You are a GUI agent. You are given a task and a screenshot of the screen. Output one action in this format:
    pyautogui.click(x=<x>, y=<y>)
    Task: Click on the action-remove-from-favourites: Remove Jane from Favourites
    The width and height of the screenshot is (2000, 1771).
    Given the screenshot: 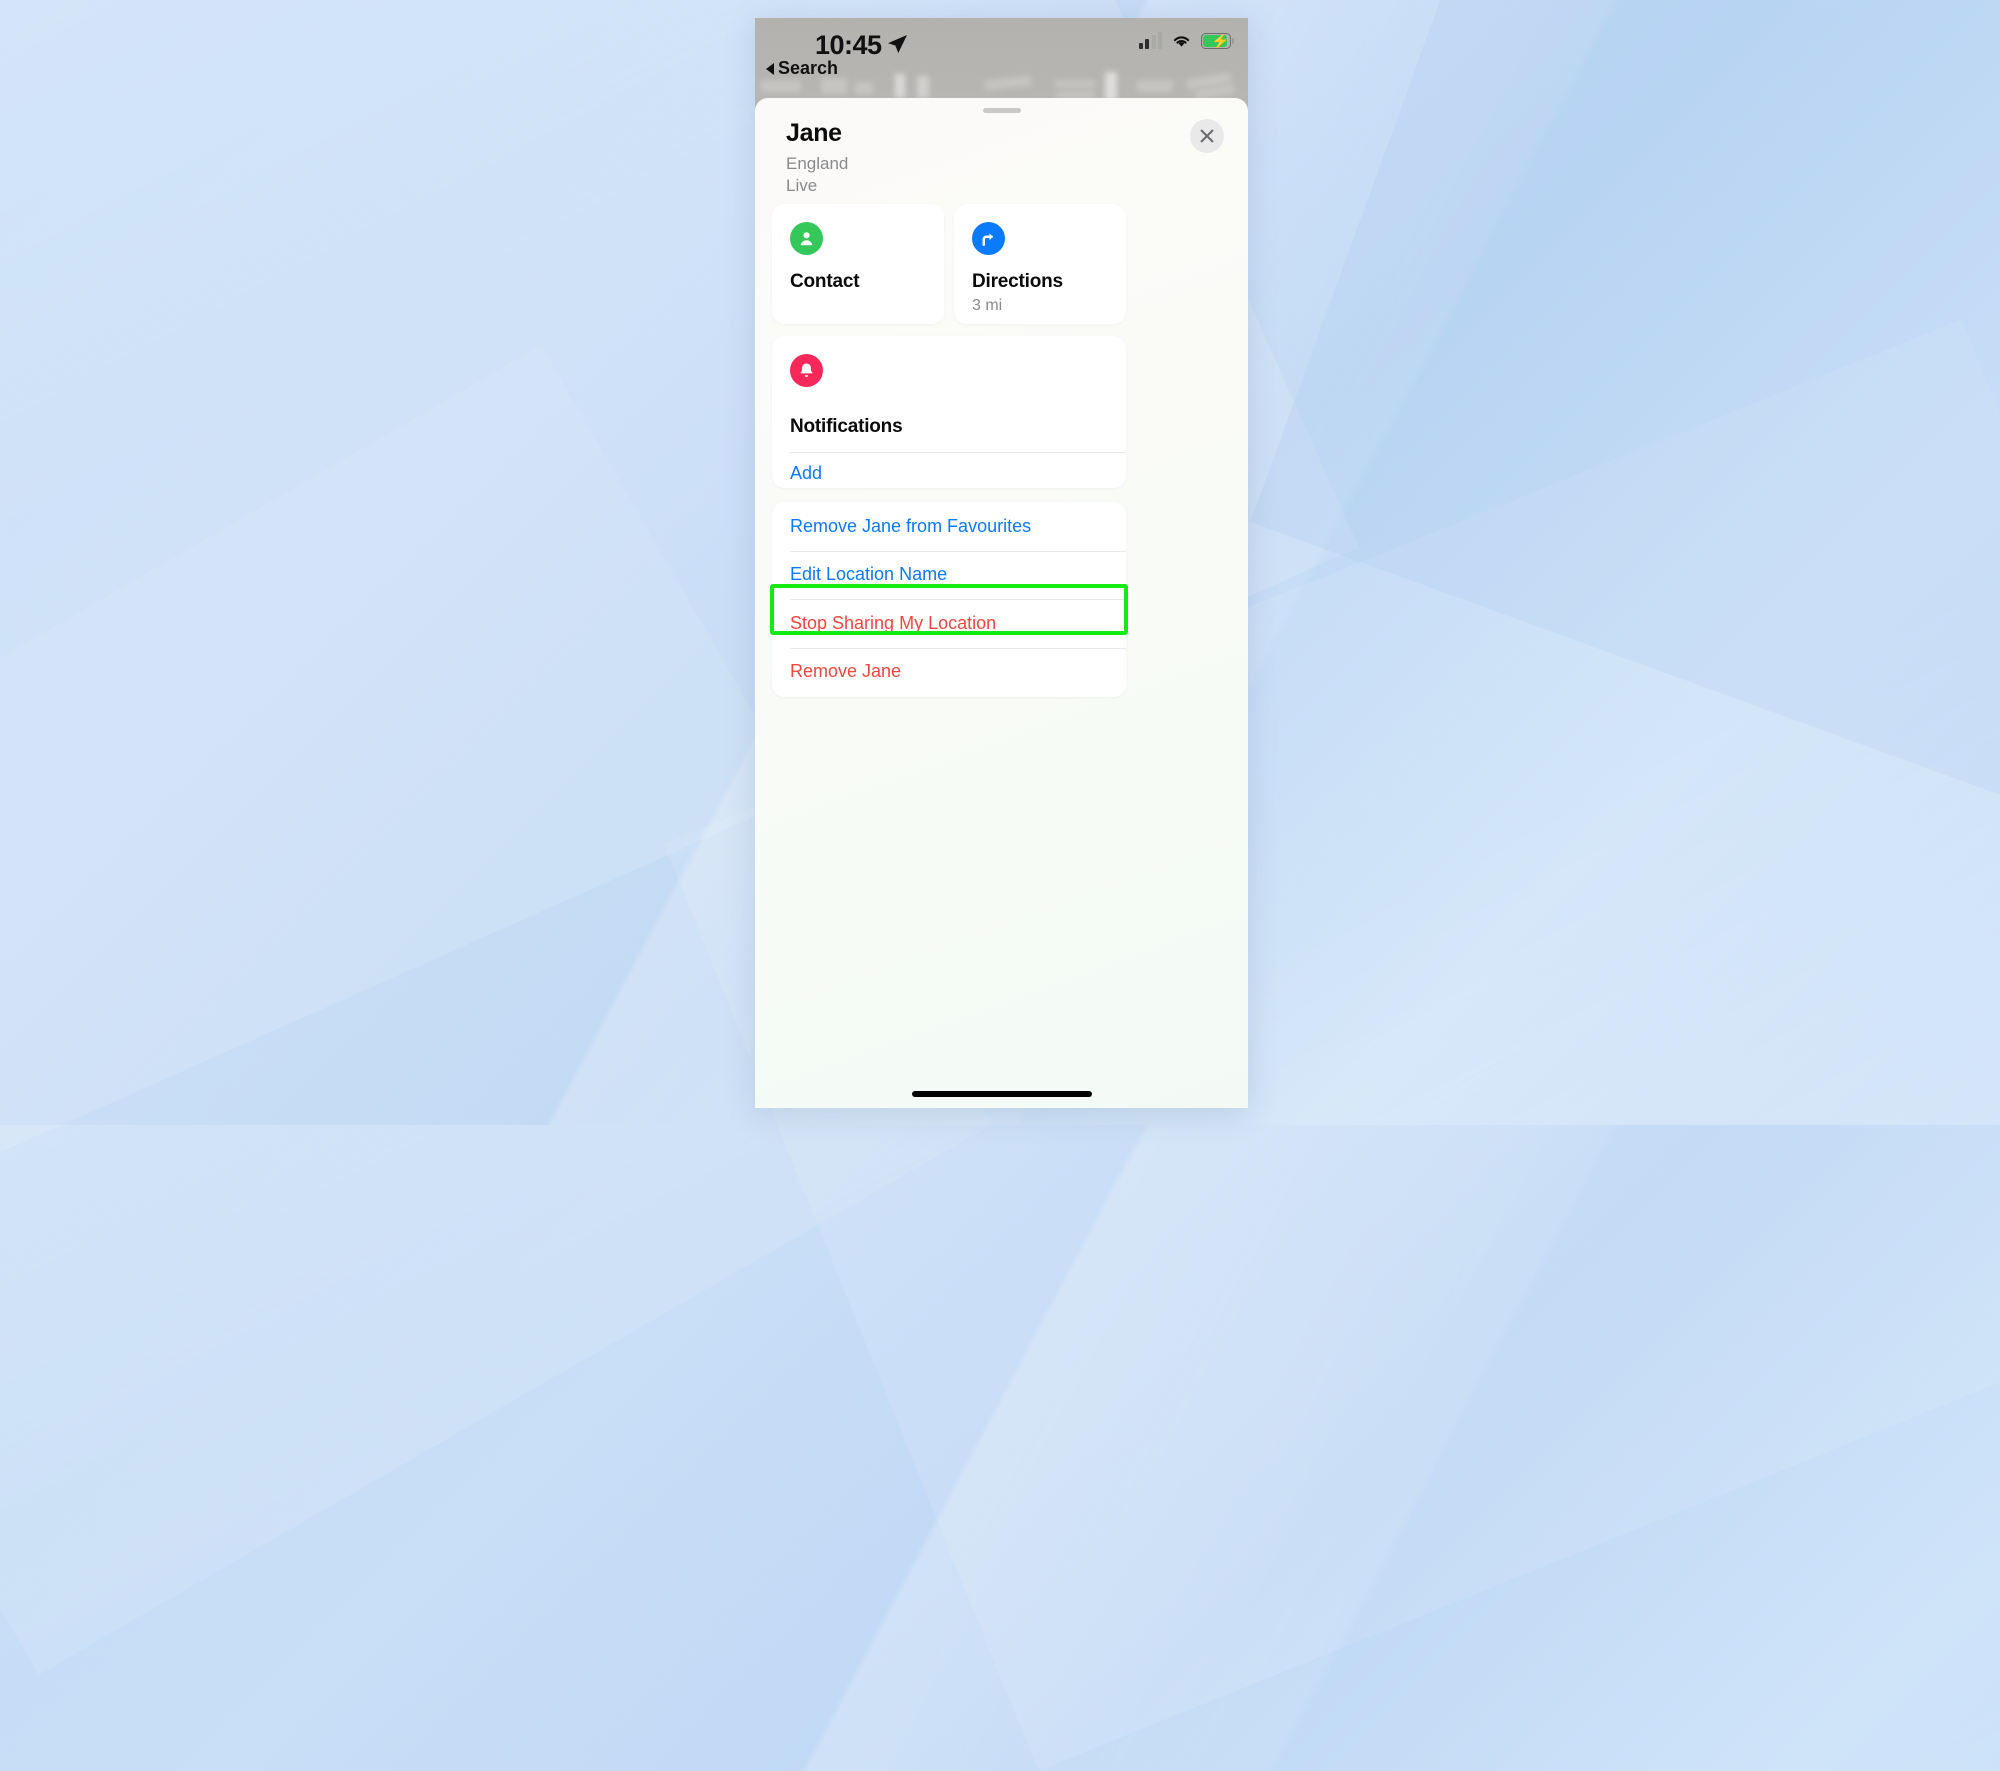 What is the action you would take?
    pyautogui.click(x=949, y=526)
    